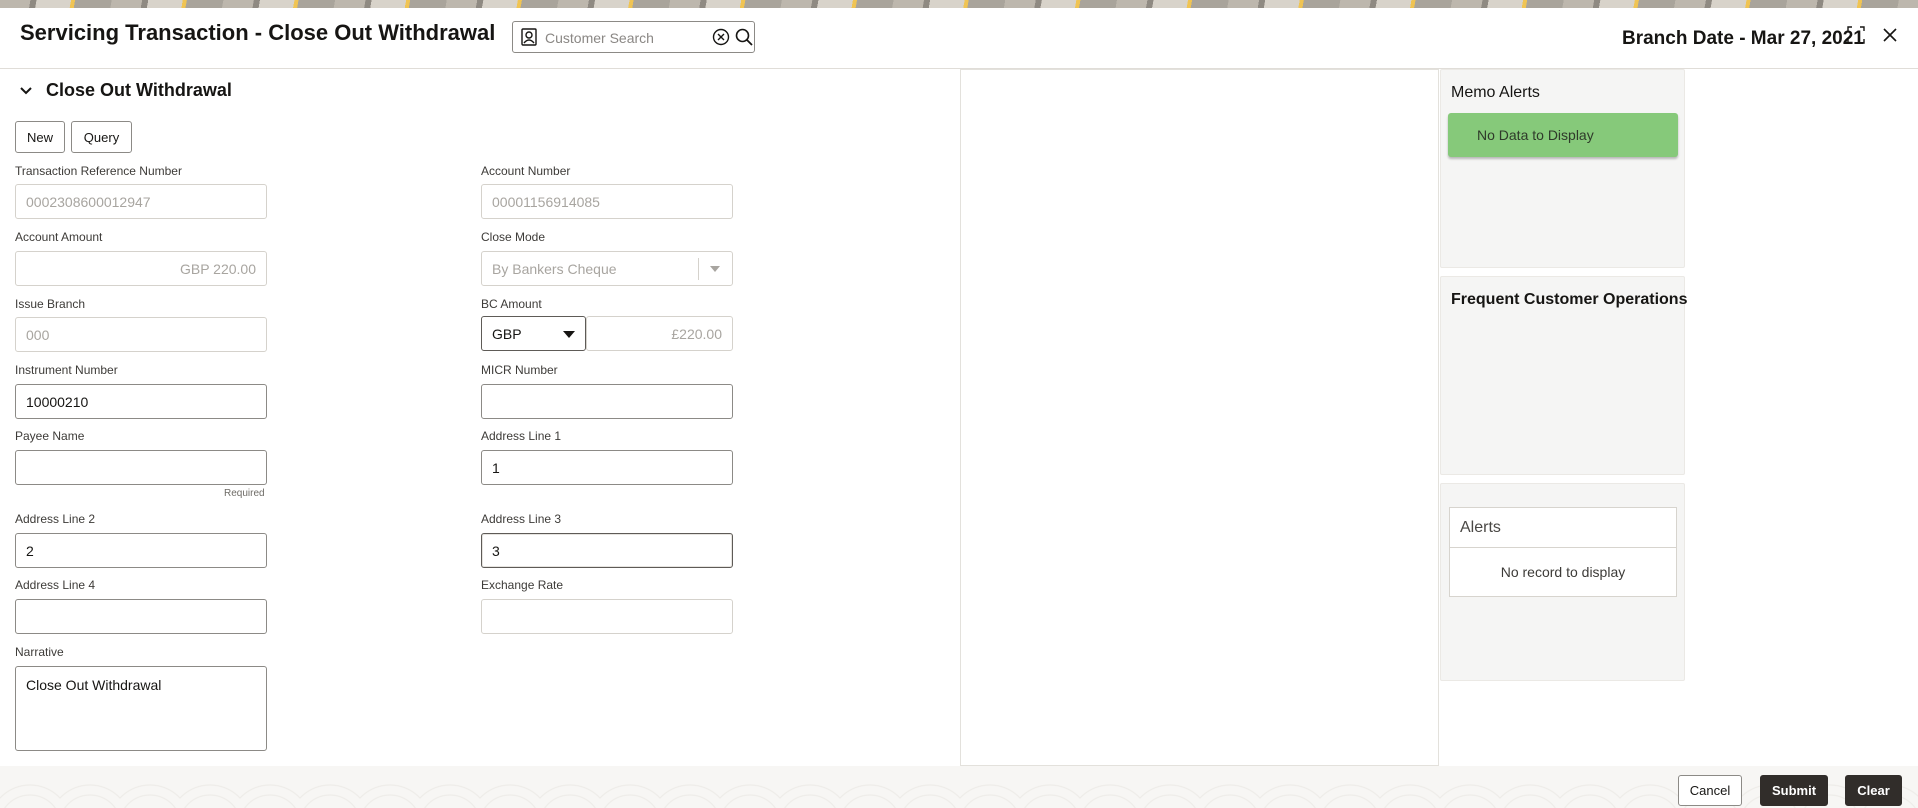 This screenshot has height=808, width=1918. Describe the element at coordinates (507, 334) in the screenshot. I see `currency-value: GBP` at that location.